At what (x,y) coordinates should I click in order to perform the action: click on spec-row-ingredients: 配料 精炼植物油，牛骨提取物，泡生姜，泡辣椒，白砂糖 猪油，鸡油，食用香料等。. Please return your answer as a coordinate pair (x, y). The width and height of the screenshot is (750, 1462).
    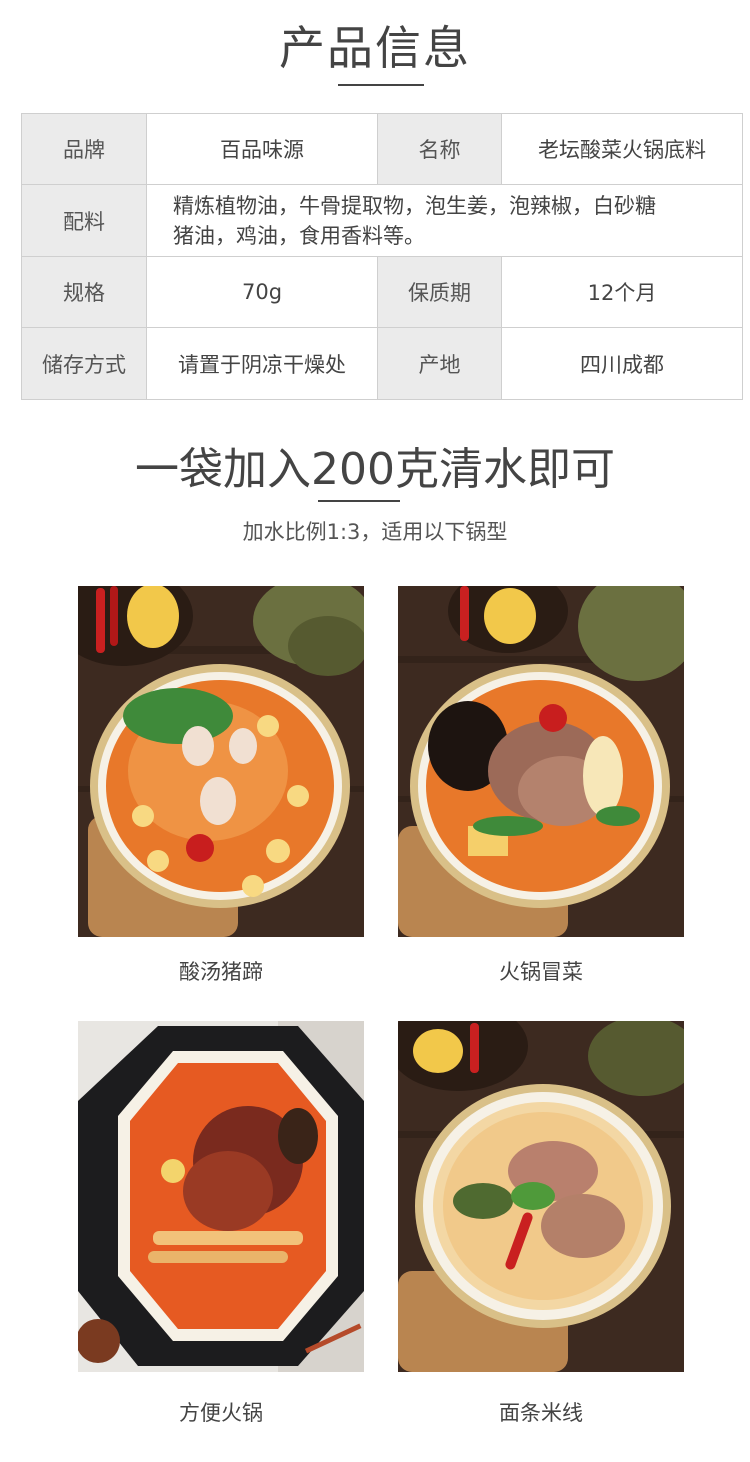
    Looking at the image, I should click on (382, 220).